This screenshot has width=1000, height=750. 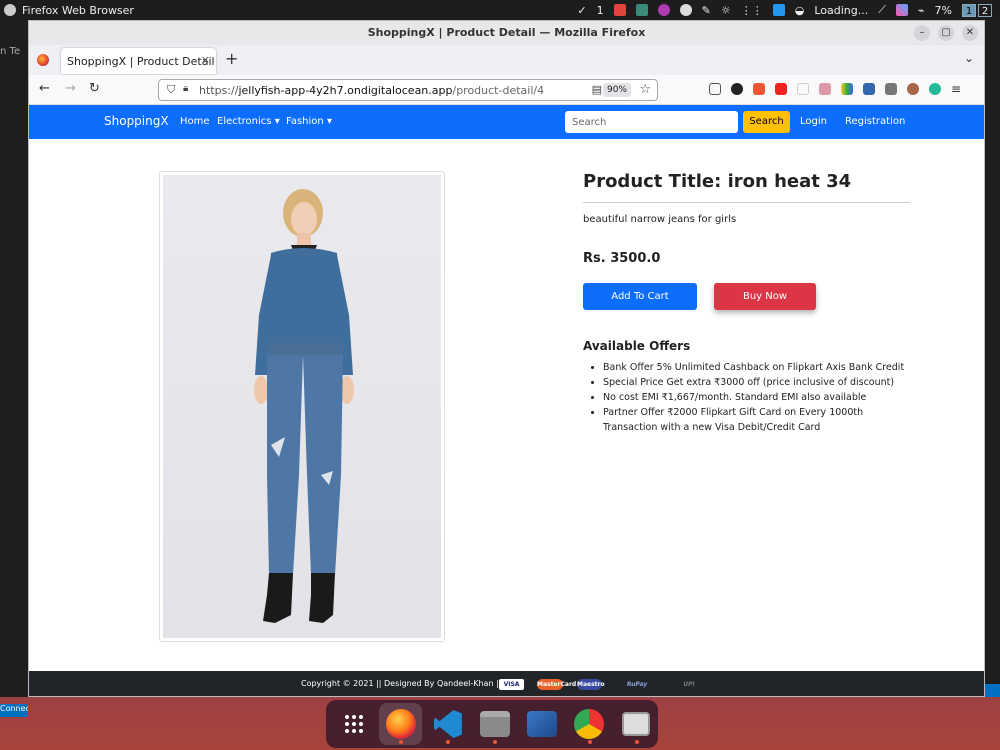 I want to click on fashion-caret-icon: ▾, so click(x=329, y=121).